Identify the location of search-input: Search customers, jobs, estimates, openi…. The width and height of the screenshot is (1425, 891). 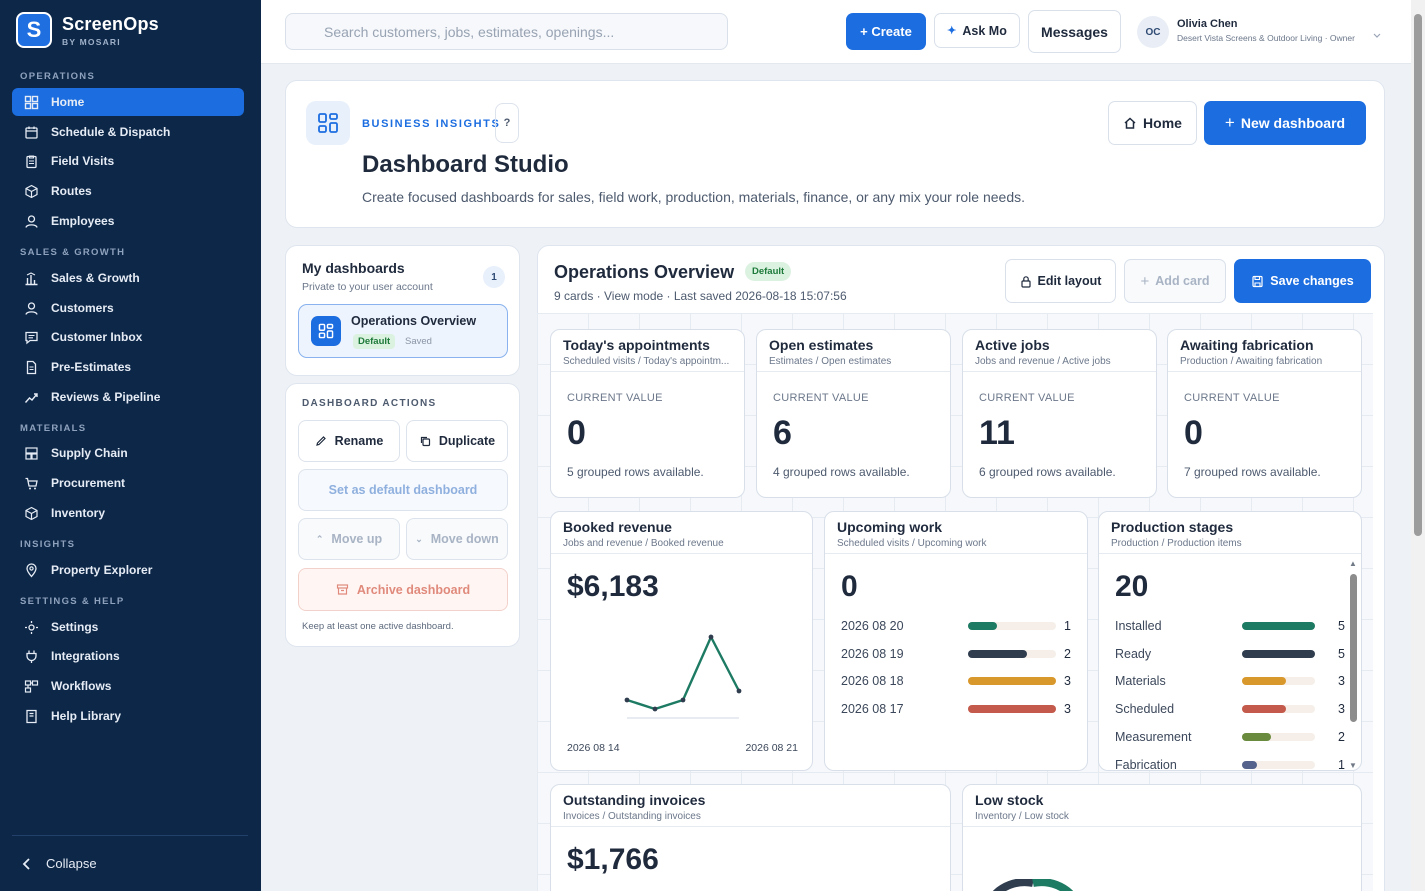
(506, 31).